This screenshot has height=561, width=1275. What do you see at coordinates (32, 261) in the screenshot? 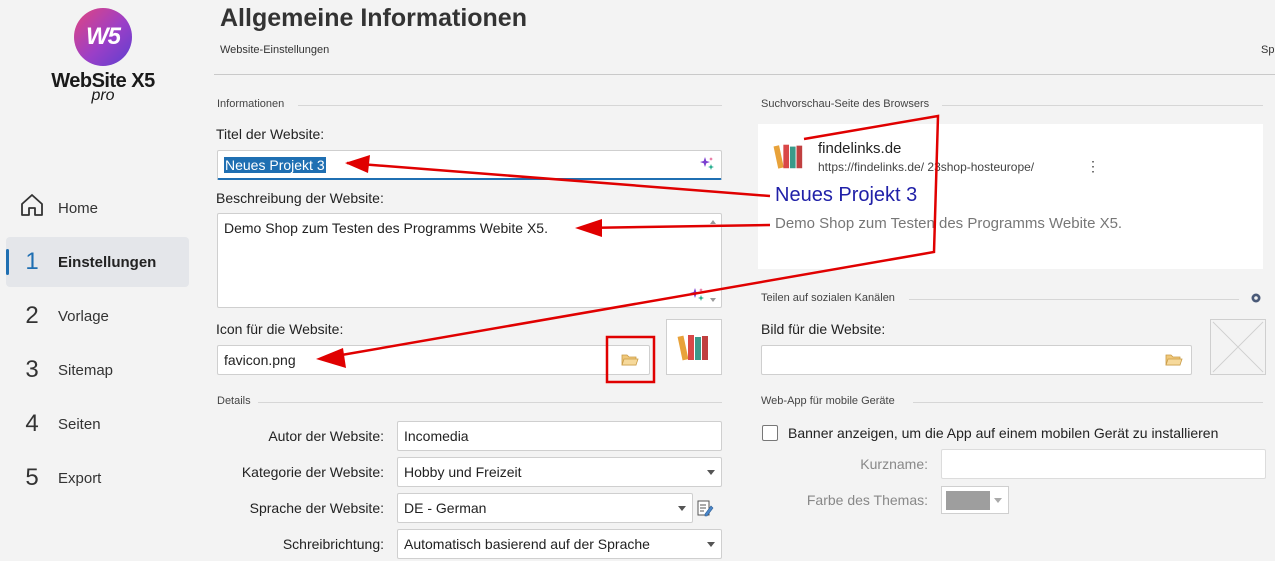
I see `step-number: 1` at bounding box center [32, 261].